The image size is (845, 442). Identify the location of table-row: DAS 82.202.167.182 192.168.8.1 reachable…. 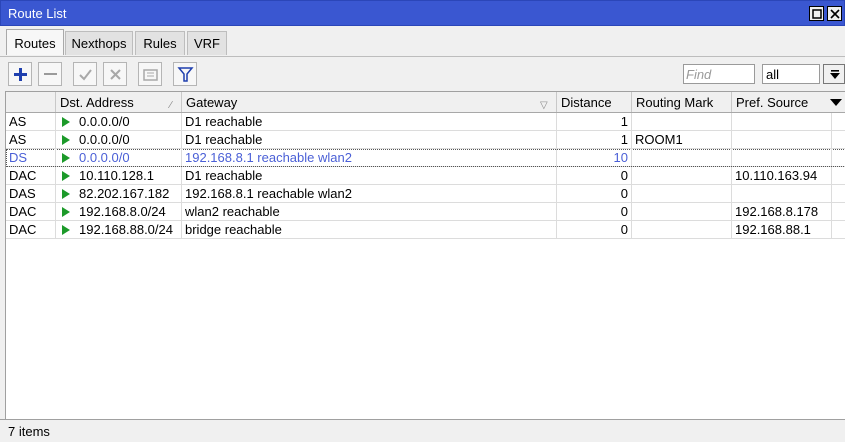
(425, 194).